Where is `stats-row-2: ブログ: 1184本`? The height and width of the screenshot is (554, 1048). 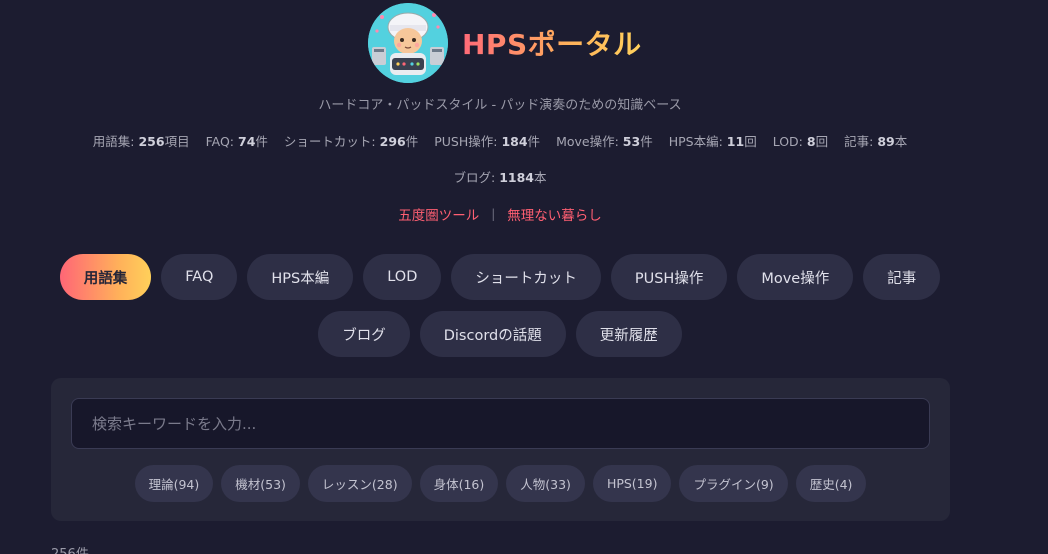 stats-row-2: ブログ: 1184本 is located at coordinates (500, 176).